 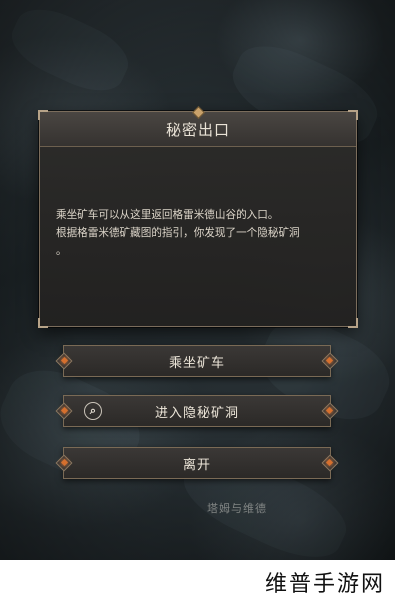 What do you see at coordinates (237, 508) in the screenshot?
I see `background-location-label: 塔姆与维德` at bounding box center [237, 508].